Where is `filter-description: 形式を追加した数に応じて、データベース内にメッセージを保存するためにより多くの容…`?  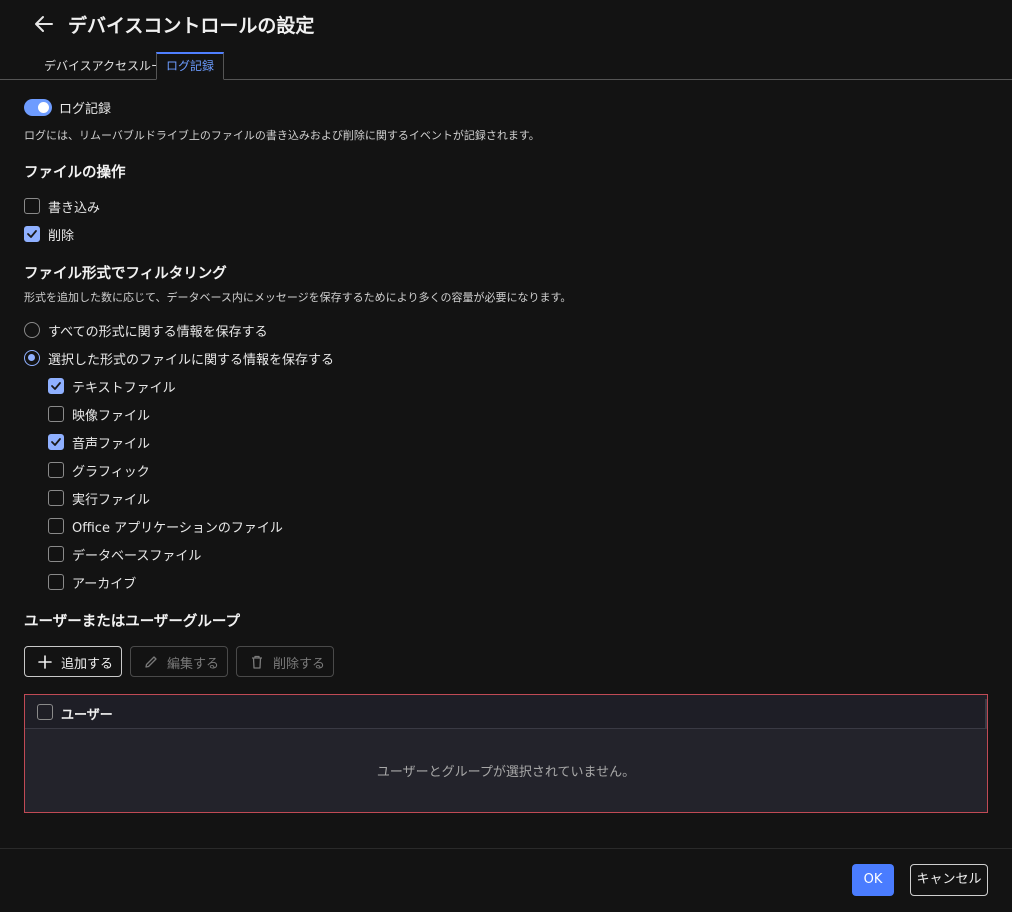
filter-description: 形式を追加した数に応じて、データベース内にメッセージを保存するためにより多くの容… is located at coordinates (298, 297).